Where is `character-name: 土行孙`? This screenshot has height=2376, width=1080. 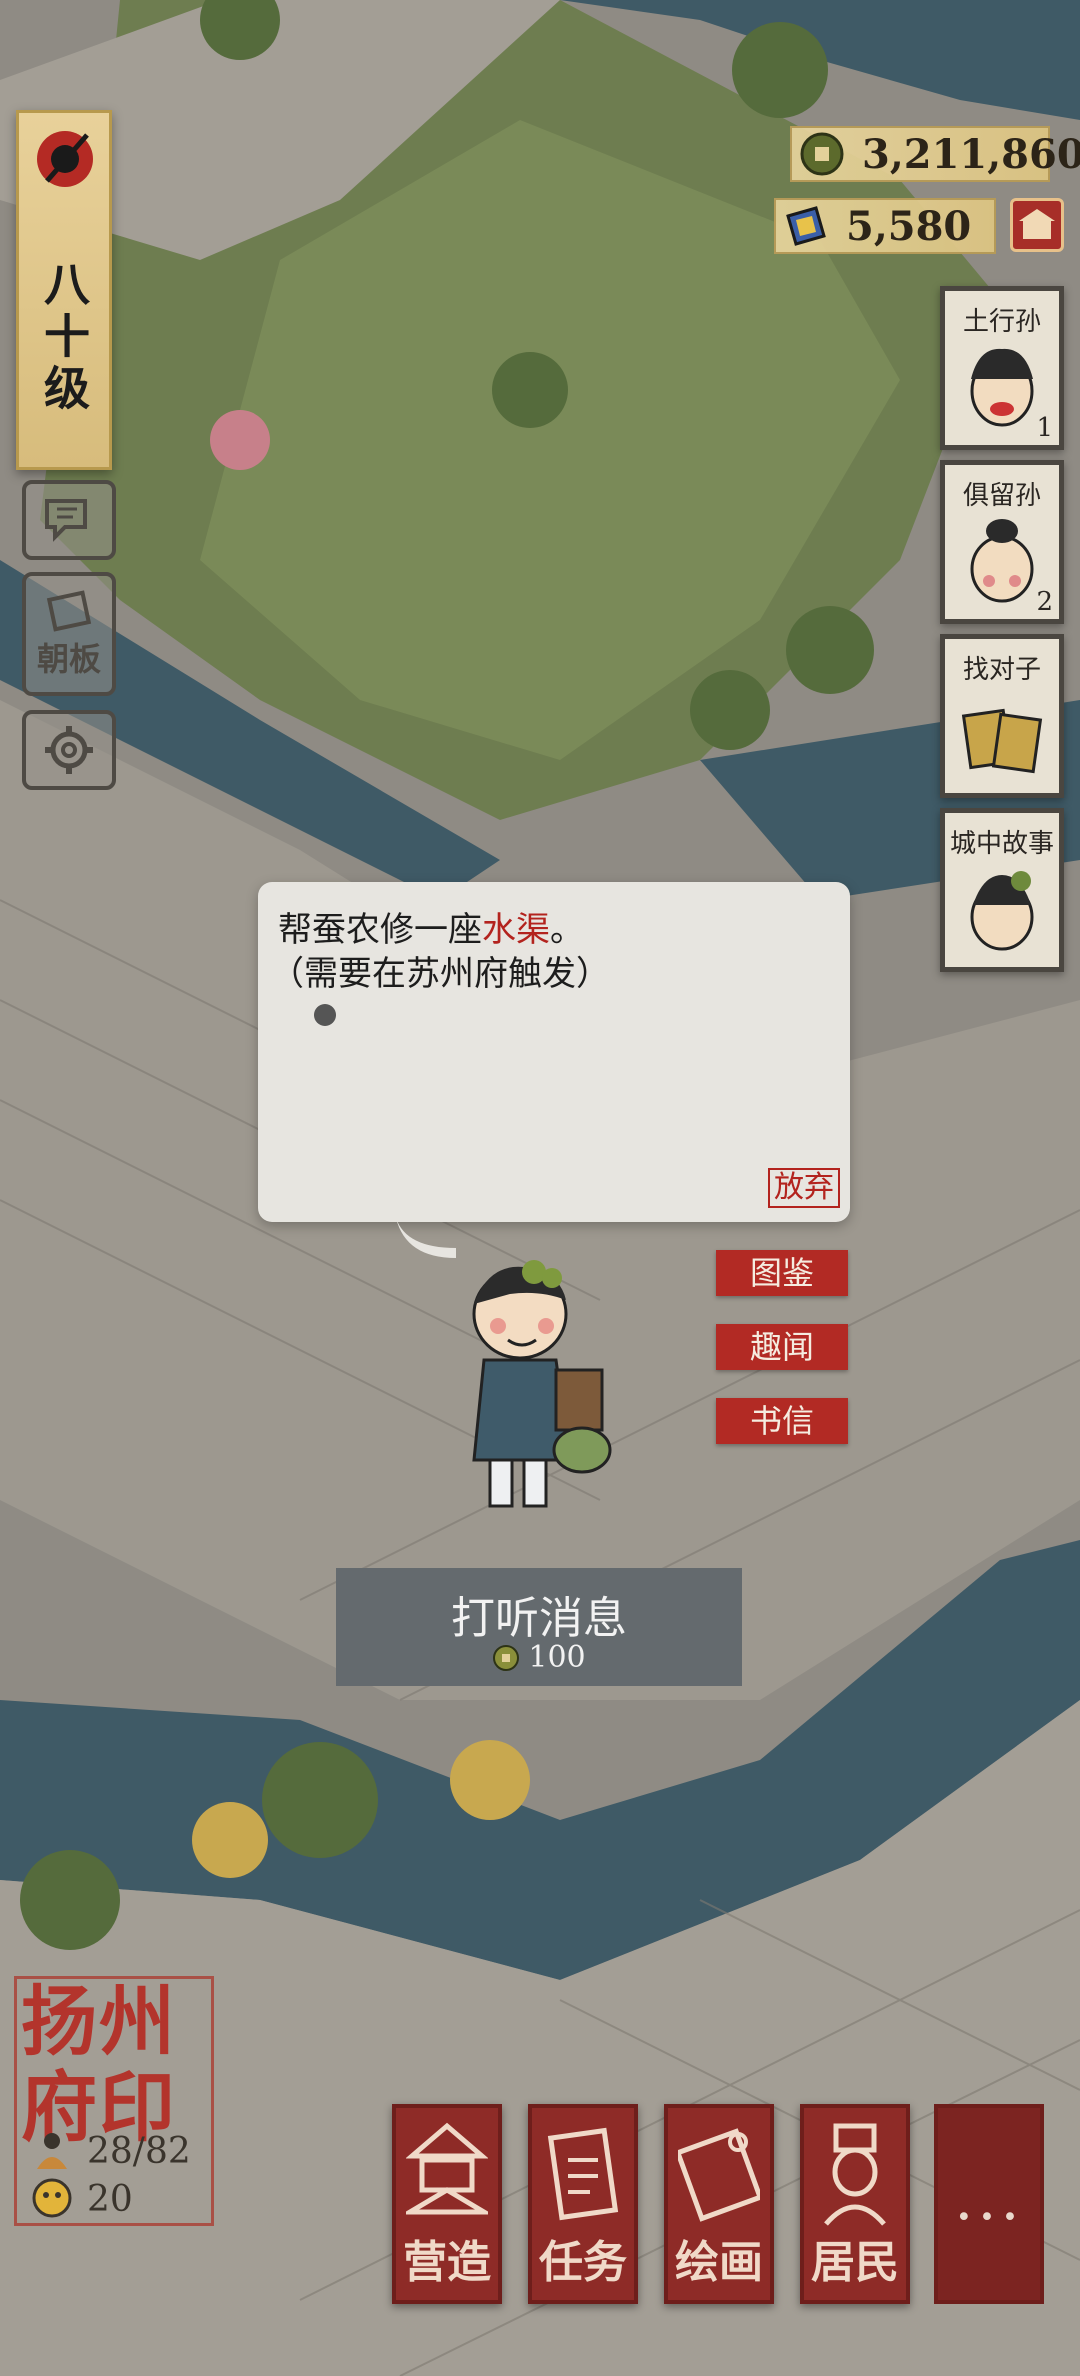
character-name: 土行孙 is located at coordinates (1001, 322).